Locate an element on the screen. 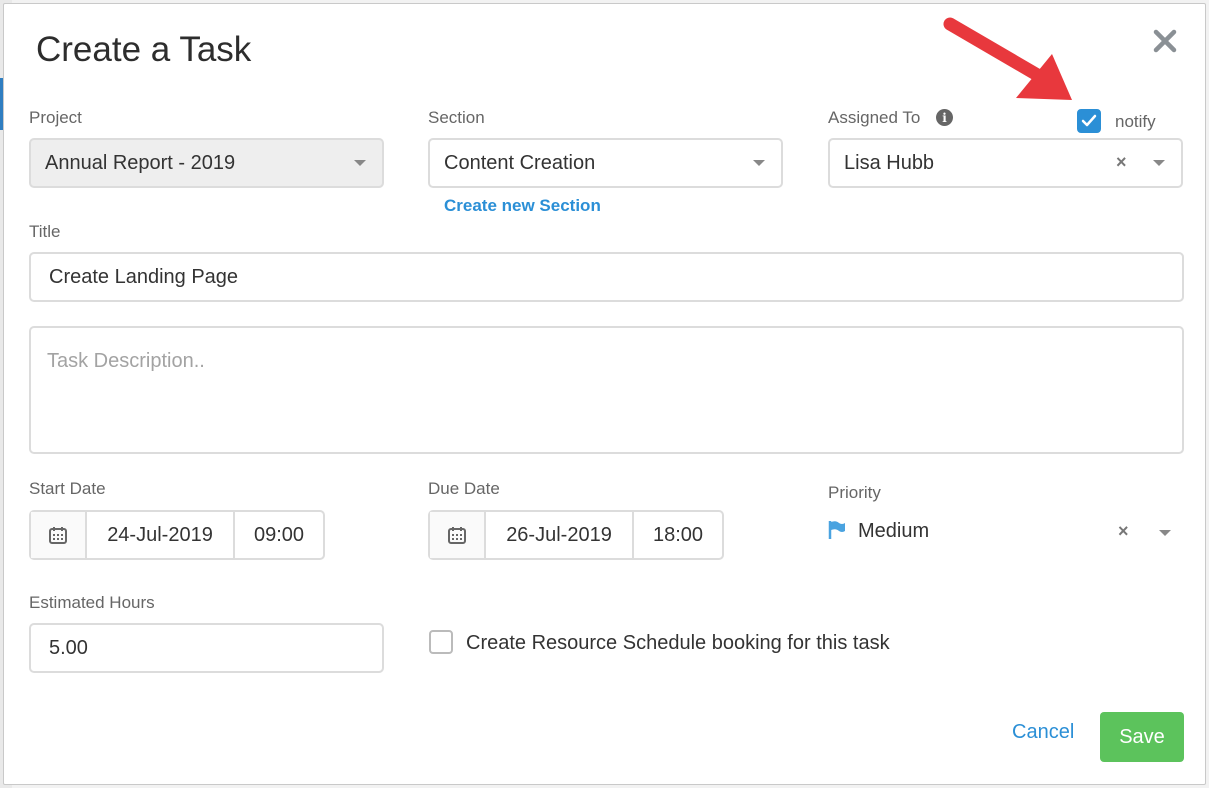  due-date-group: 26-Jul-2019 18:00 is located at coordinates (576, 535).